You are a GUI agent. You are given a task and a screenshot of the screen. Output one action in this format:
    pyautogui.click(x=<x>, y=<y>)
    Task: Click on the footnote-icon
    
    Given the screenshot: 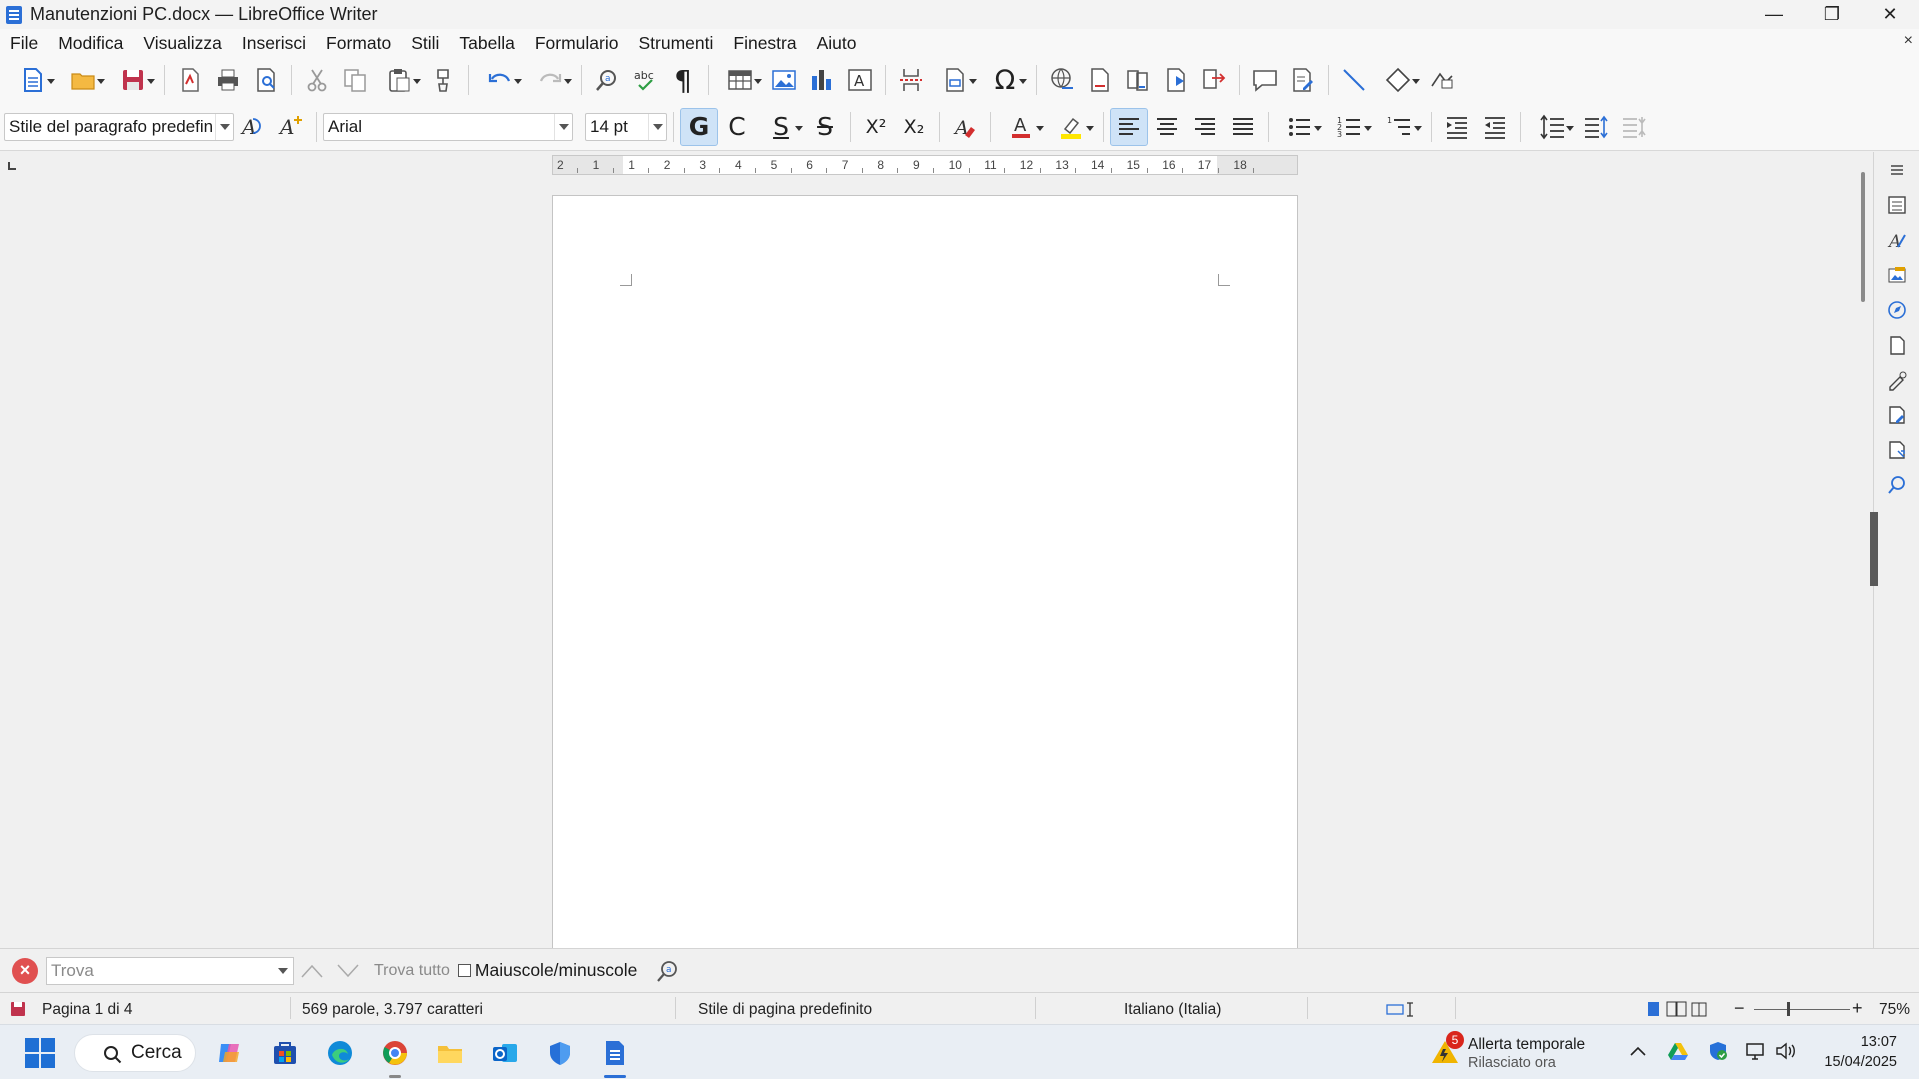 What is the action you would take?
    pyautogui.click(x=1100, y=80)
    